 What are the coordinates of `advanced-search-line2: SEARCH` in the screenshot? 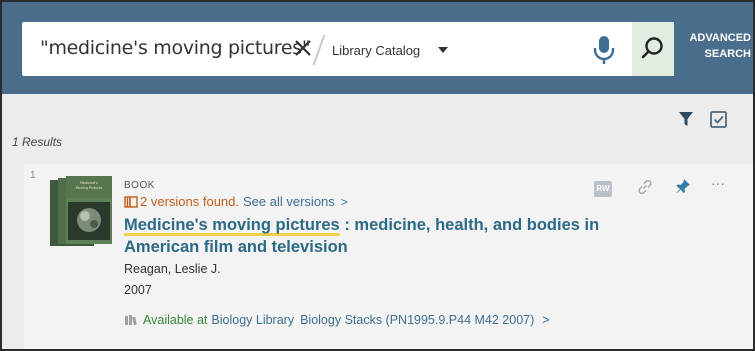 It's located at (727, 54).